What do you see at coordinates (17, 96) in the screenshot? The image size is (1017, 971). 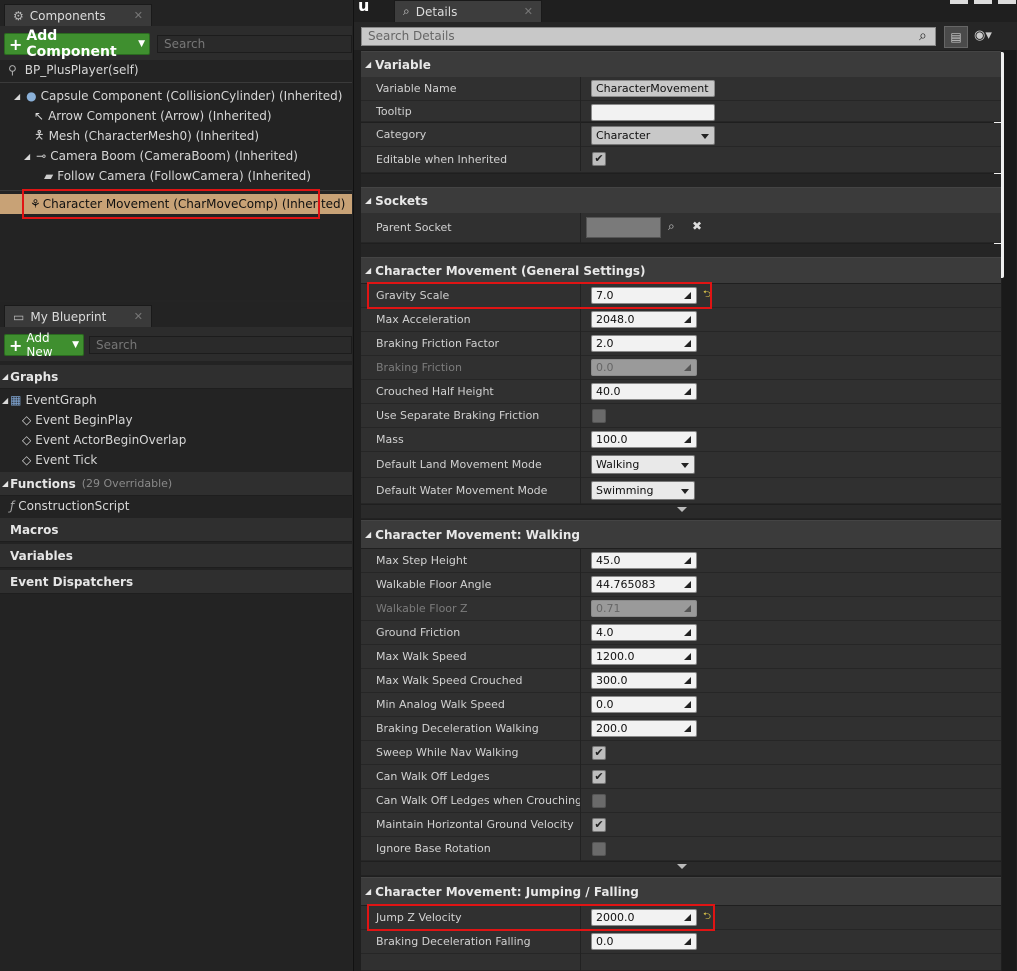 I see `expand-arrow-icon: ◢` at bounding box center [17, 96].